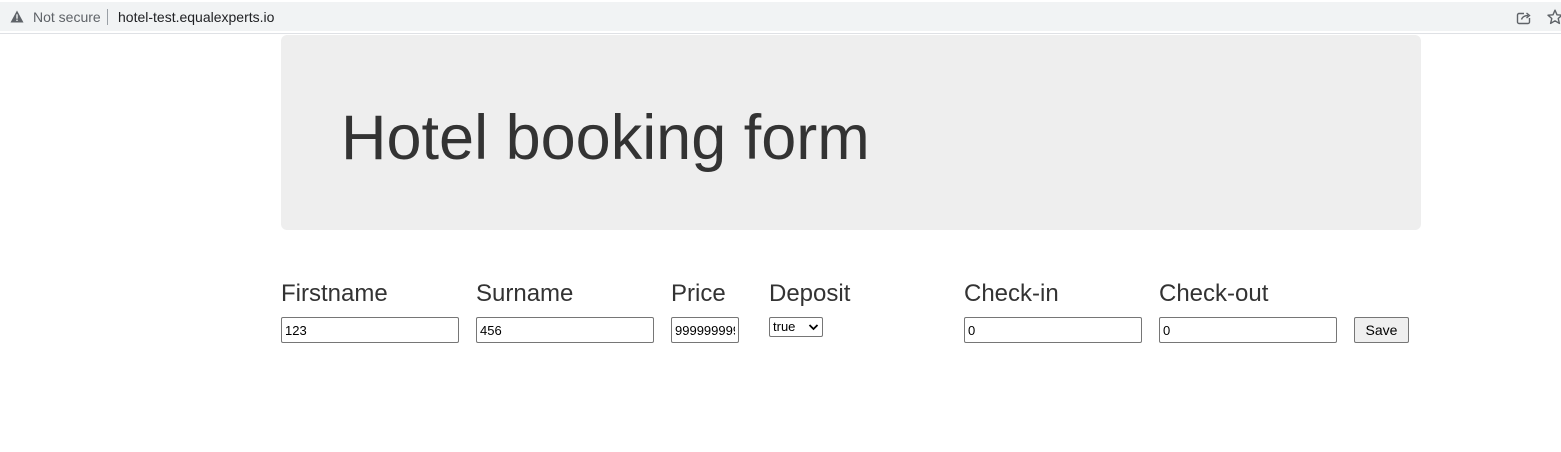 Image resolution: width=1561 pixels, height=452 pixels. Describe the element at coordinates (784, 326) in the screenshot. I see `deposit-selected-value: true` at that location.